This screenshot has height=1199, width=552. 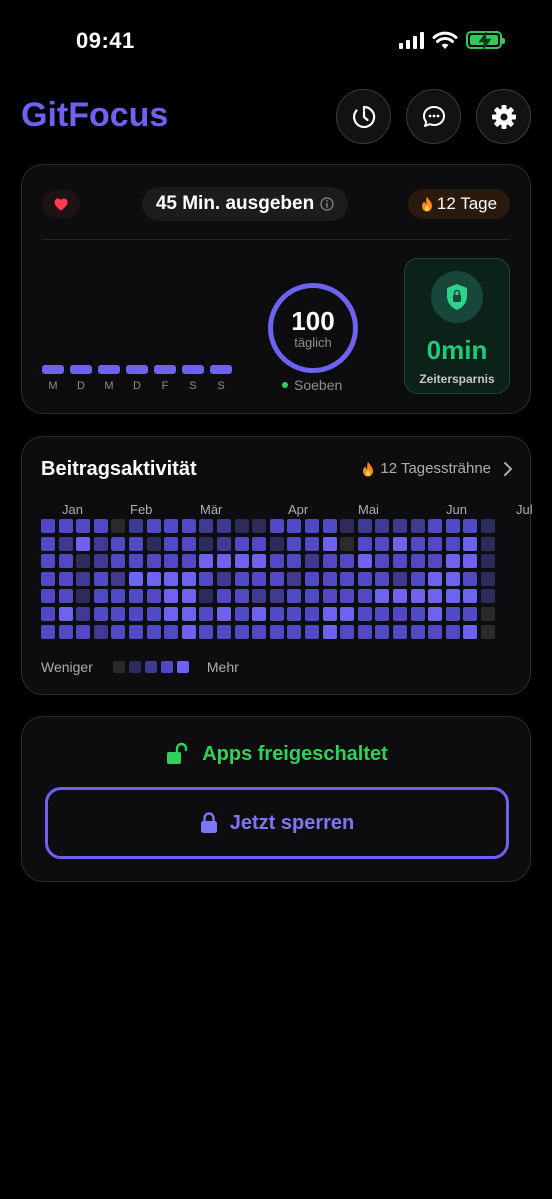 What do you see at coordinates (177, 753) in the screenshot?
I see `unlocked-padlock-icon` at bounding box center [177, 753].